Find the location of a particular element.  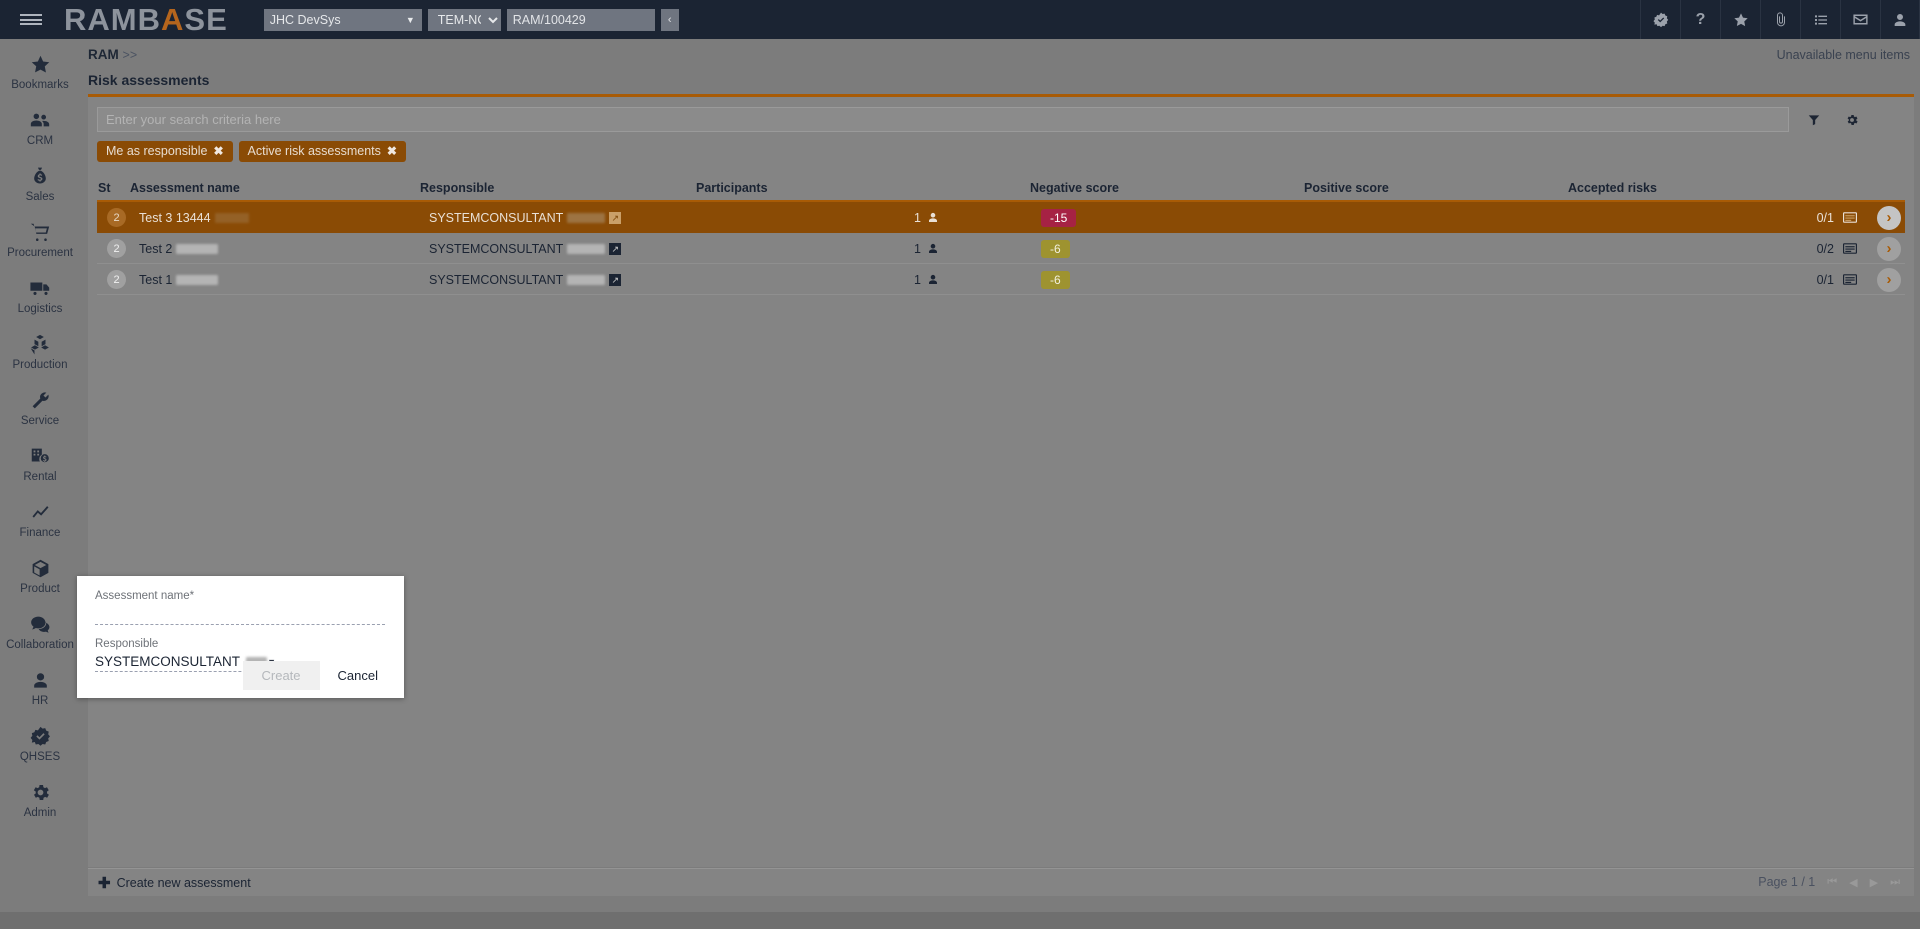

sidebar-item-collaboration: Collaboration is located at coordinates (40, 631).